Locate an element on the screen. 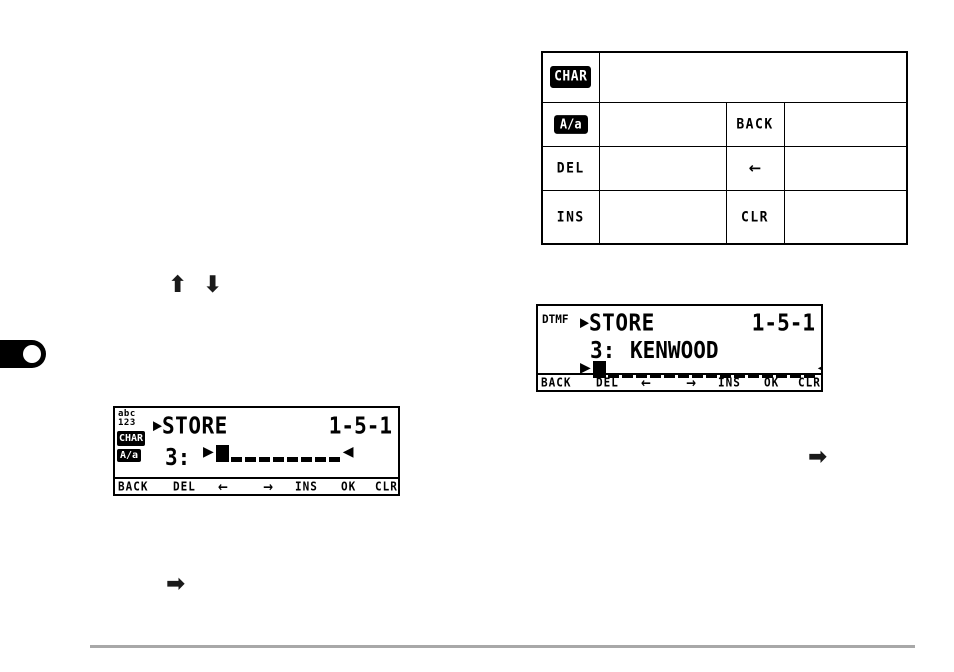 This screenshot has height=672, width=954. table-row: DEL ← is located at coordinates (724, 168).